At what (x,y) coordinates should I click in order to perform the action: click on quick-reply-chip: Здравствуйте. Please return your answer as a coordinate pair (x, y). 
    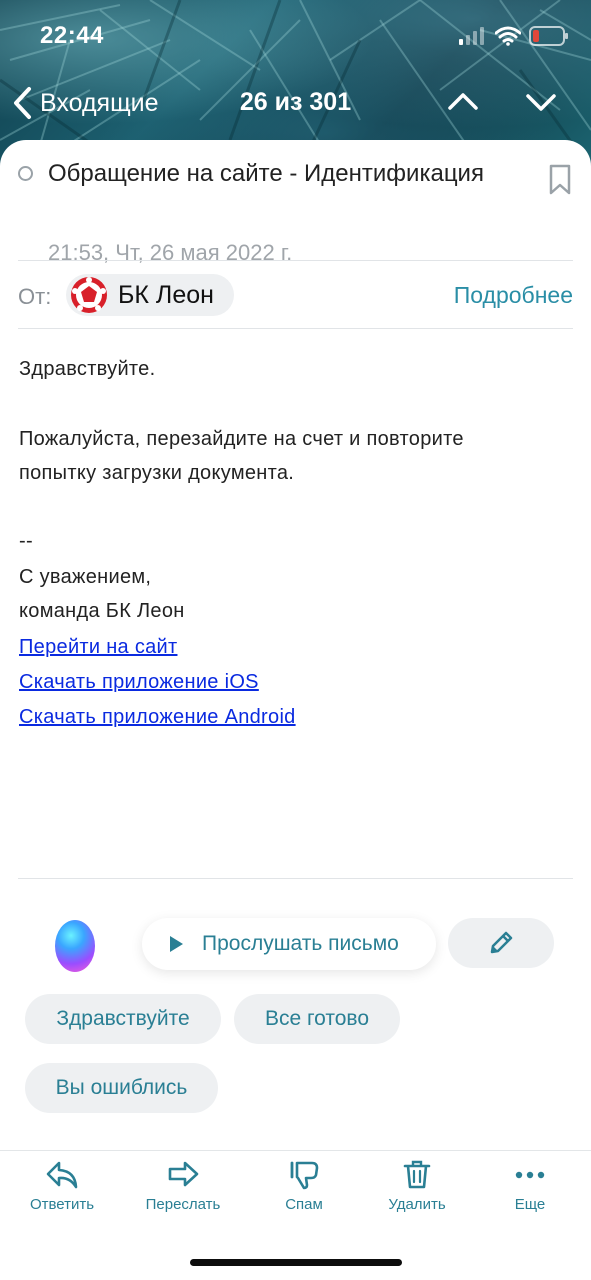
    Looking at the image, I should click on (123, 1019).